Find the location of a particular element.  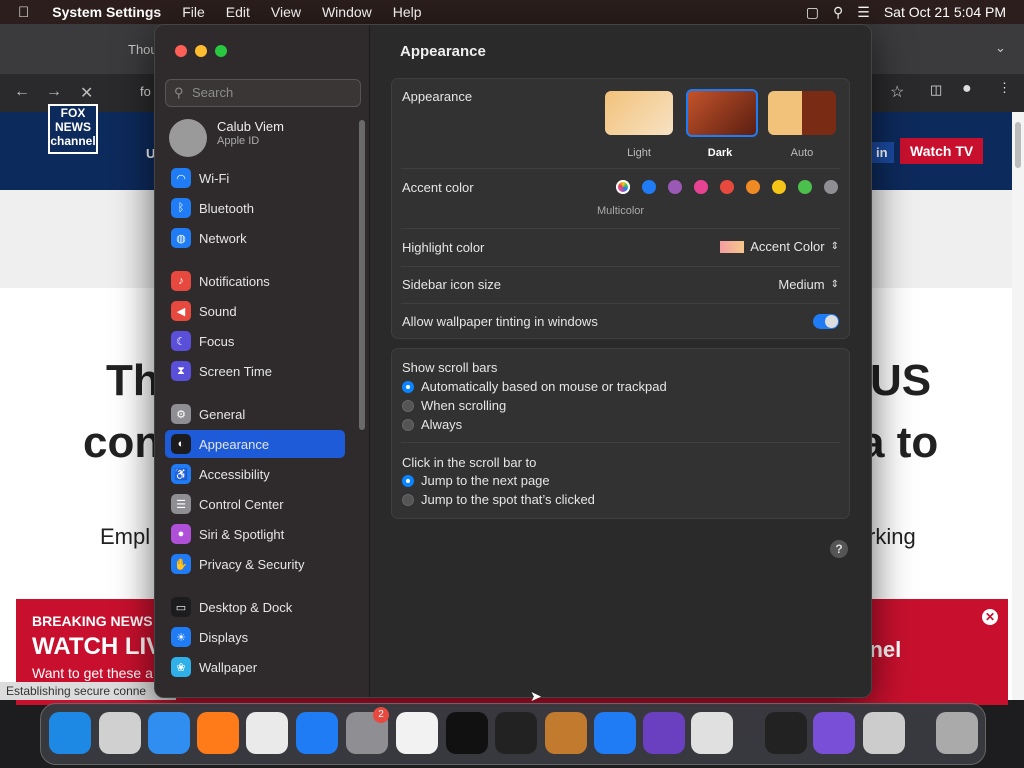

visual-studio-icon is located at coordinates (664, 733).